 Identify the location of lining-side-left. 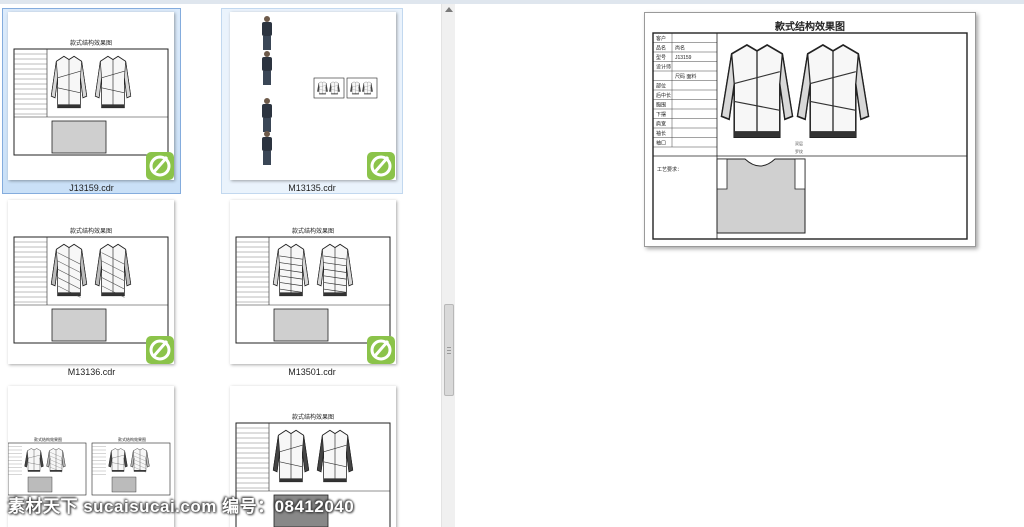
(722, 174).